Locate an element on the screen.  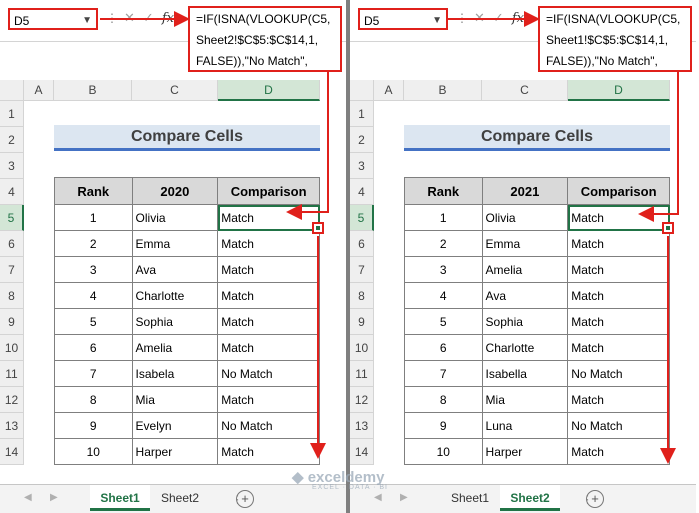
sheet-tab-sheet2: Sheet2 is located at coordinates (530, 498).